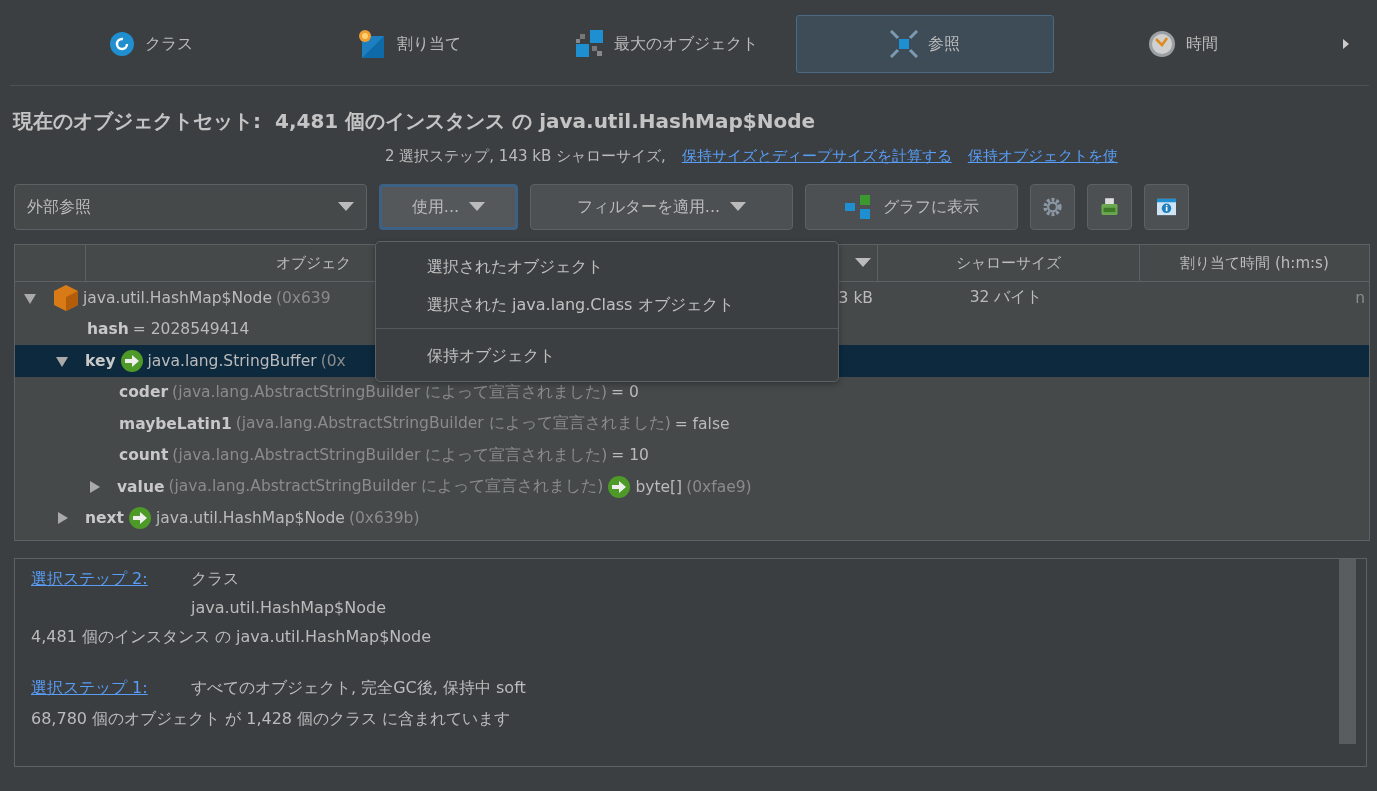  Describe the element at coordinates (271, 719) in the screenshot. I see `step-result: 68,780 個のオブジェクト が 1,428 個のクラス に含まれています` at that location.